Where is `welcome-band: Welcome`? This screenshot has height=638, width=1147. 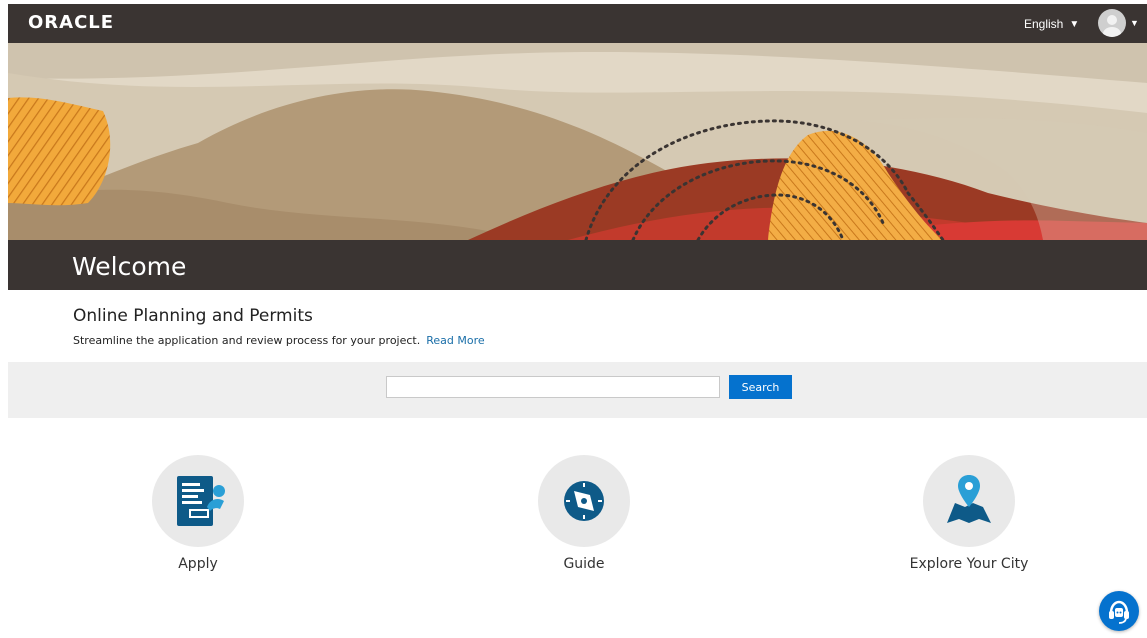 welcome-band: Welcome is located at coordinates (577, 265).